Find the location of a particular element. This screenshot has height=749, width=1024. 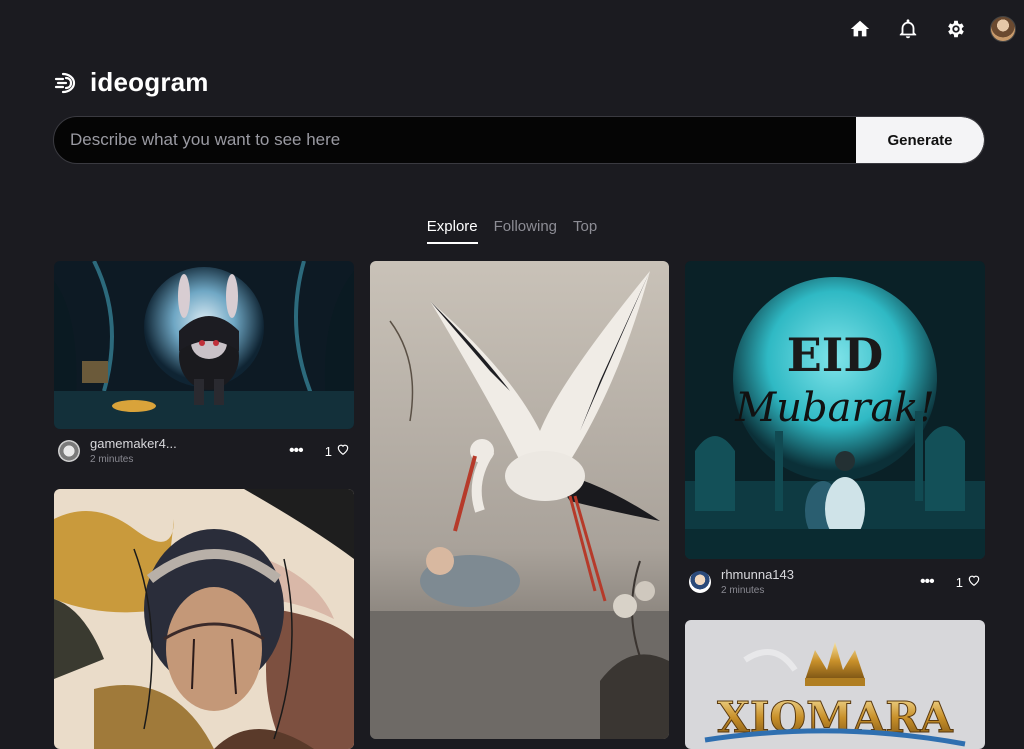

ideogram-logo-icon is located at coordinates (65, 82).